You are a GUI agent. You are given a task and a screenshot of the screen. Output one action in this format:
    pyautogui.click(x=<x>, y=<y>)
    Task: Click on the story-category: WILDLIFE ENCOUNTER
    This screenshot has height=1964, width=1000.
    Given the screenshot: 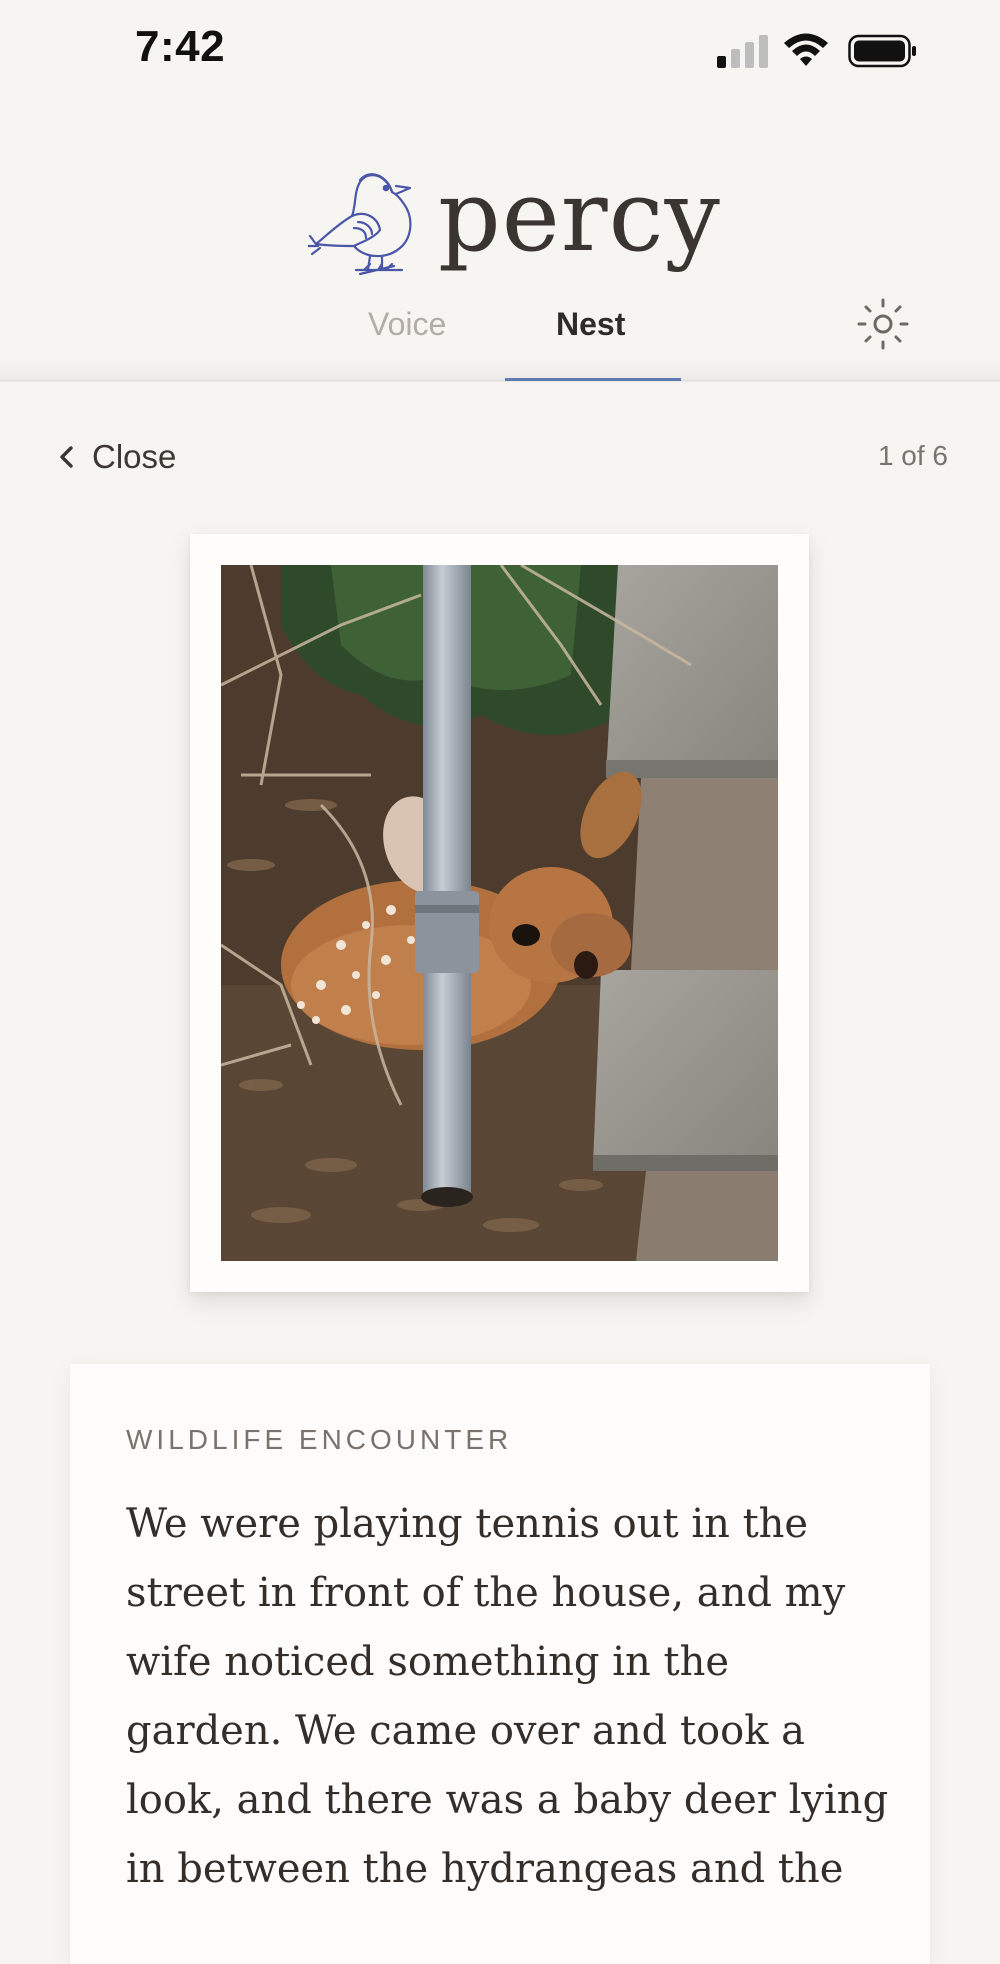 What is the action you would take?
    pyautogui.click(x=319, y=1439)
    